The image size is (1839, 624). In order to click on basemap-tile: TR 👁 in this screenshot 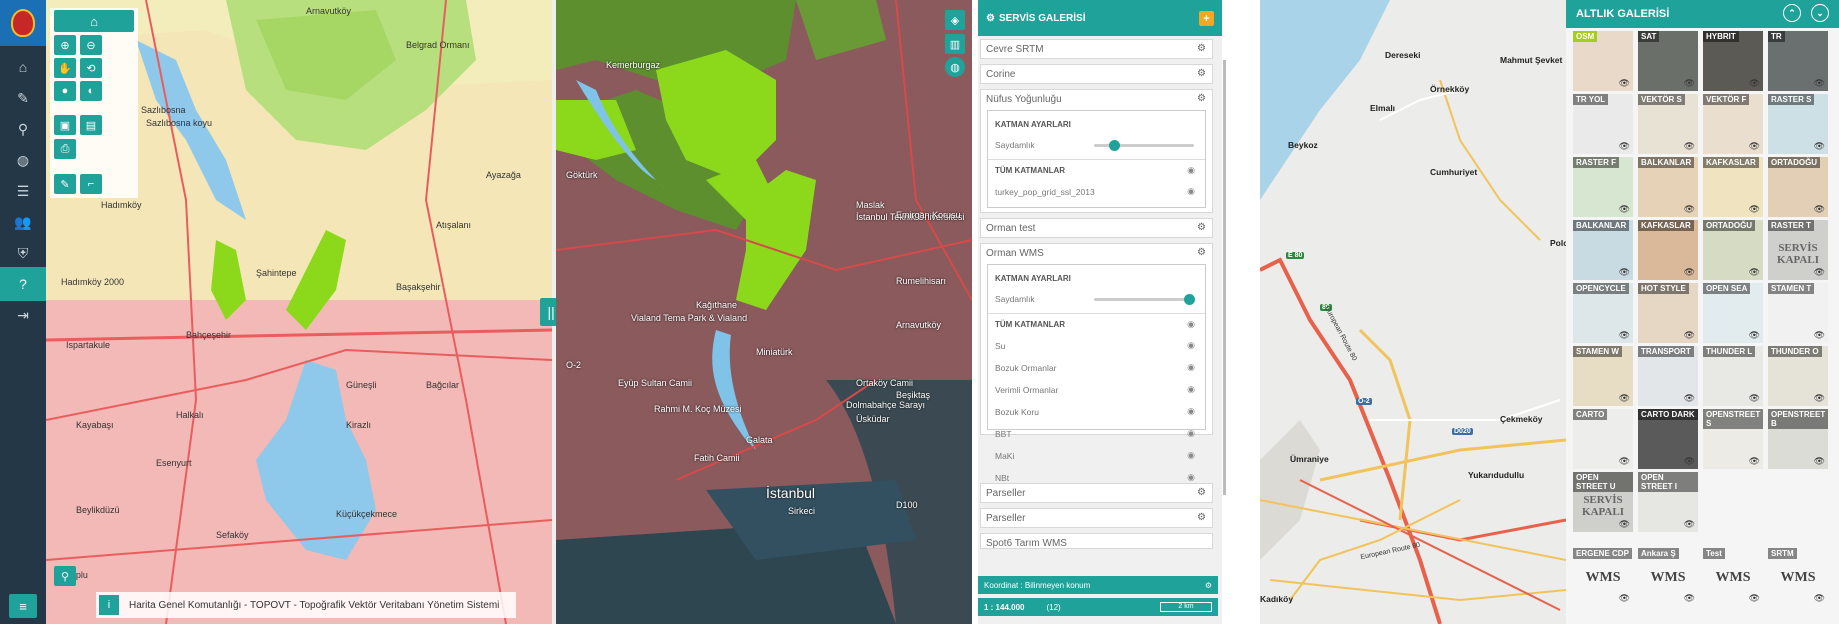, I will do `click(1798, 61)`.